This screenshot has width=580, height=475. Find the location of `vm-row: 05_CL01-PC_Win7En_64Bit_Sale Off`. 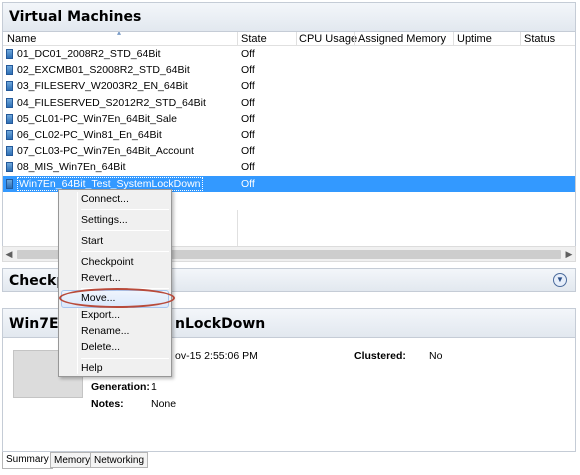

vm-row: 05_CL01-PC_Win7En_64Bit_Sale Off is located at coordinates (289, 119).